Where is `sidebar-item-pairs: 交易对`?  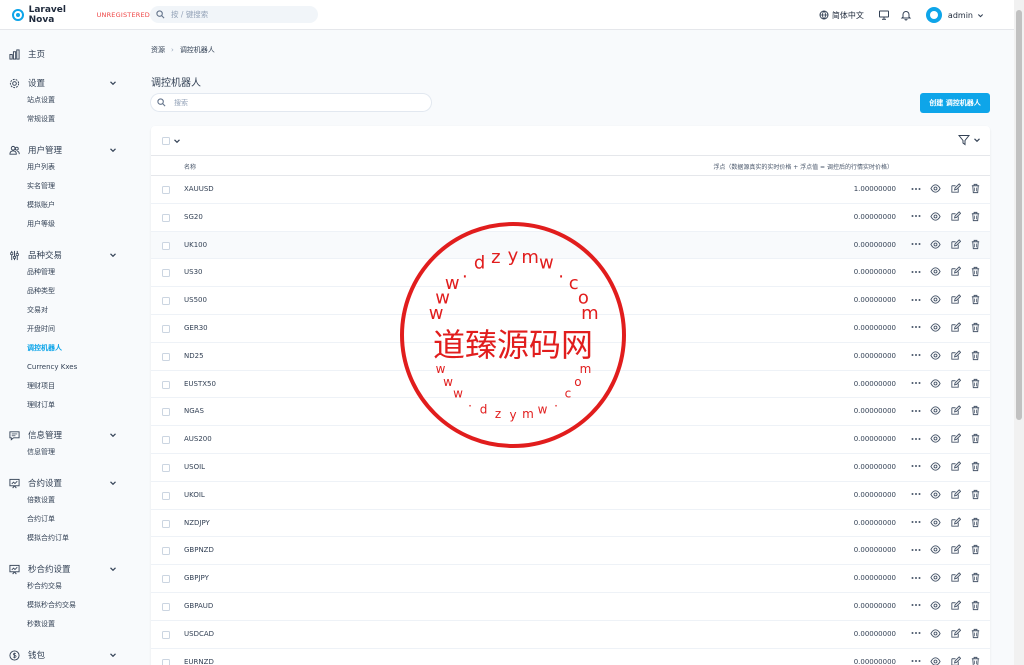 sidebar-item-pairs: 交易对 is located at coordinates (70, 310).